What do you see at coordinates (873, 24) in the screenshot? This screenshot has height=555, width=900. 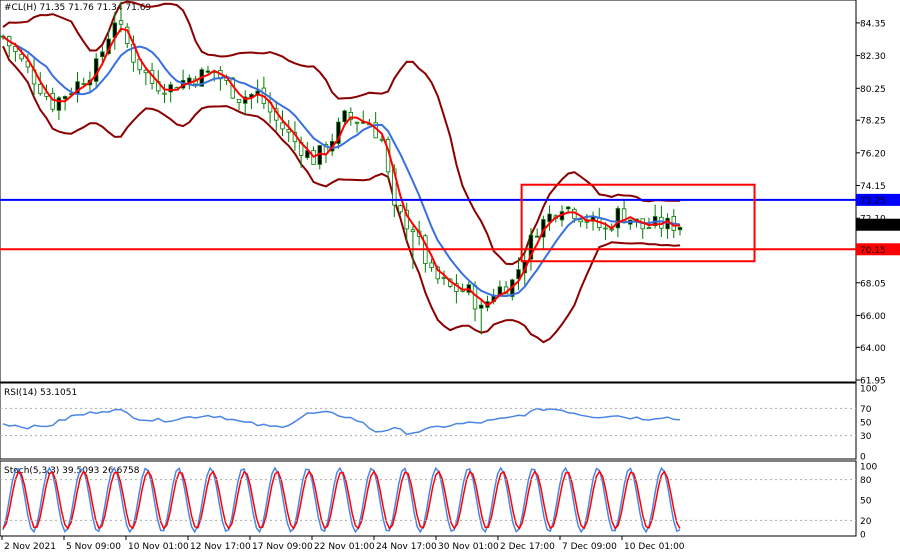 I see `price-tick-label: 84.35` at bounding box center [873, 24].